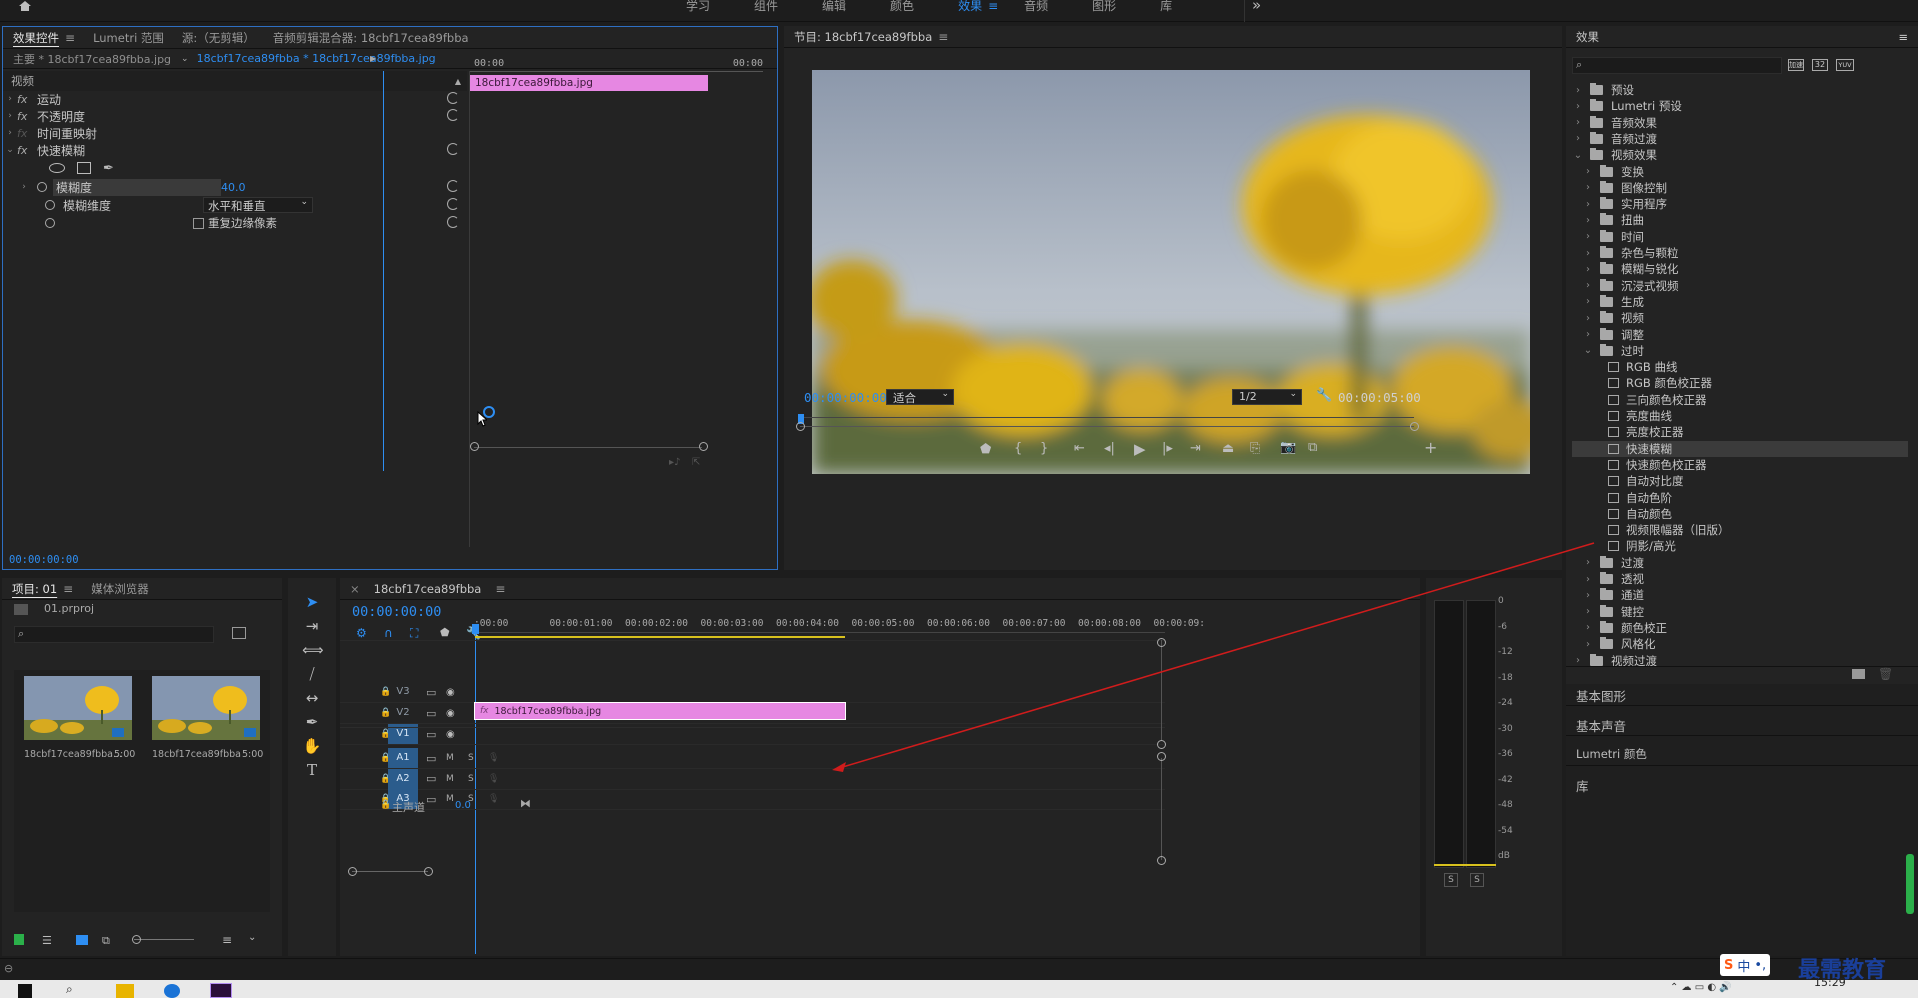 The height and width of the screenshot is (998, 1918). What do you see at coordinates (1740, 448) in the screenshot?
I see `effect-item: 快速模糊` at bounding box center [1740, 448].